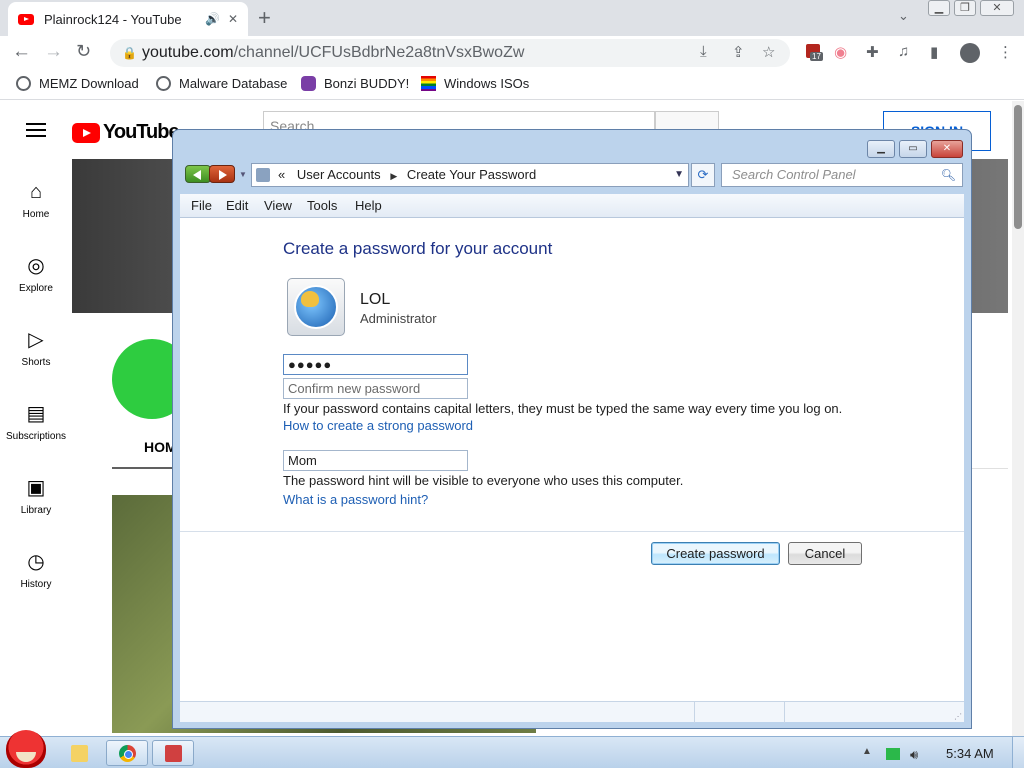 The image size is (1024, 768). Describe the element at coordinates (378, 425) in the screenshot. I see `strong-password-link: How to create a strong password` at that location.